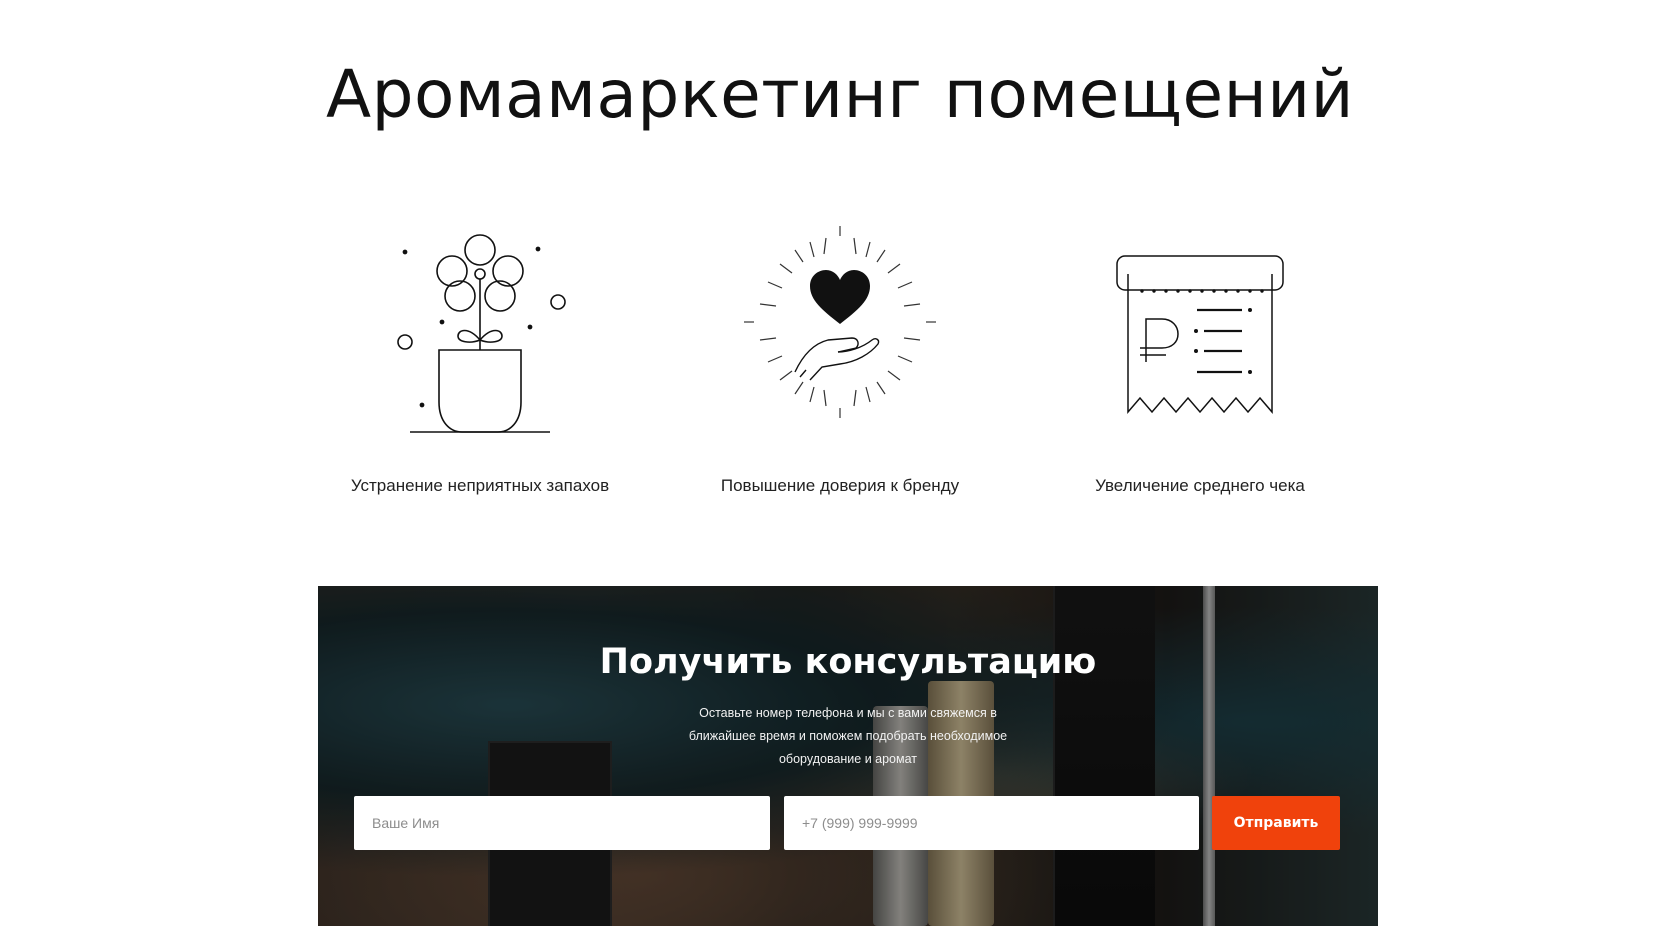 The width and height of the screenshot is (1680, 949). I want to click on submit-button: Отправить, so click(1276, 823).